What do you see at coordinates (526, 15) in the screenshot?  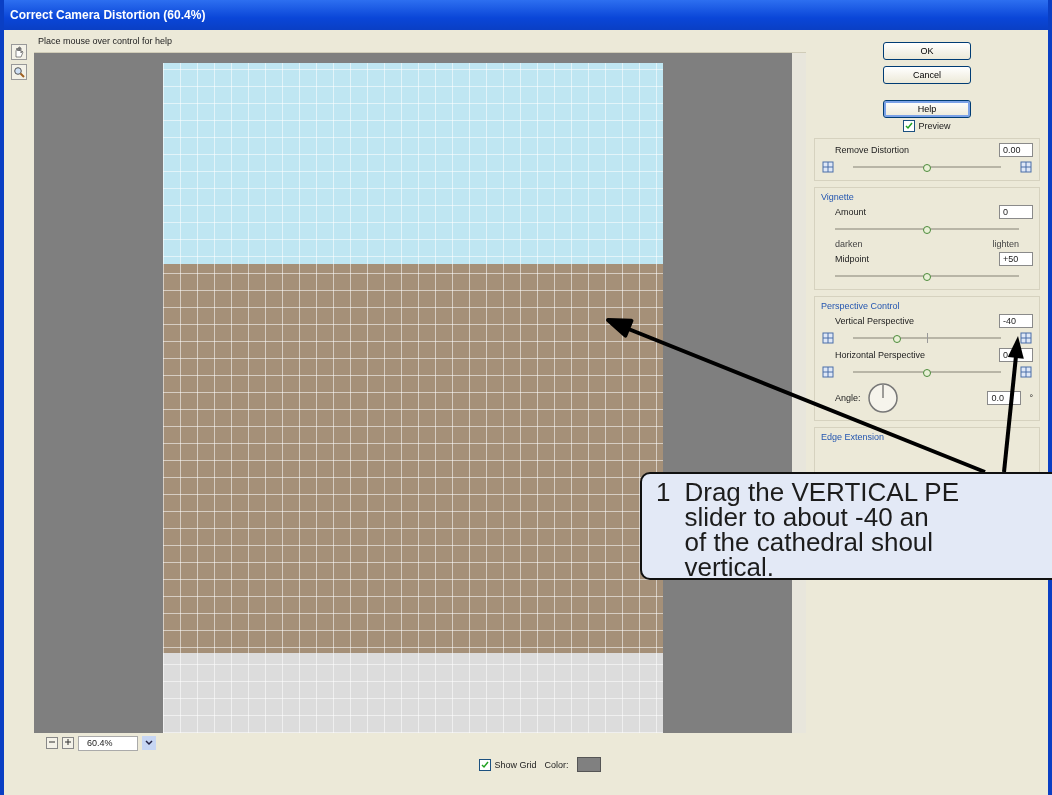 I see `window-title: Correct Camera Distortion (60.4%)` at bounding box center [526, 15].